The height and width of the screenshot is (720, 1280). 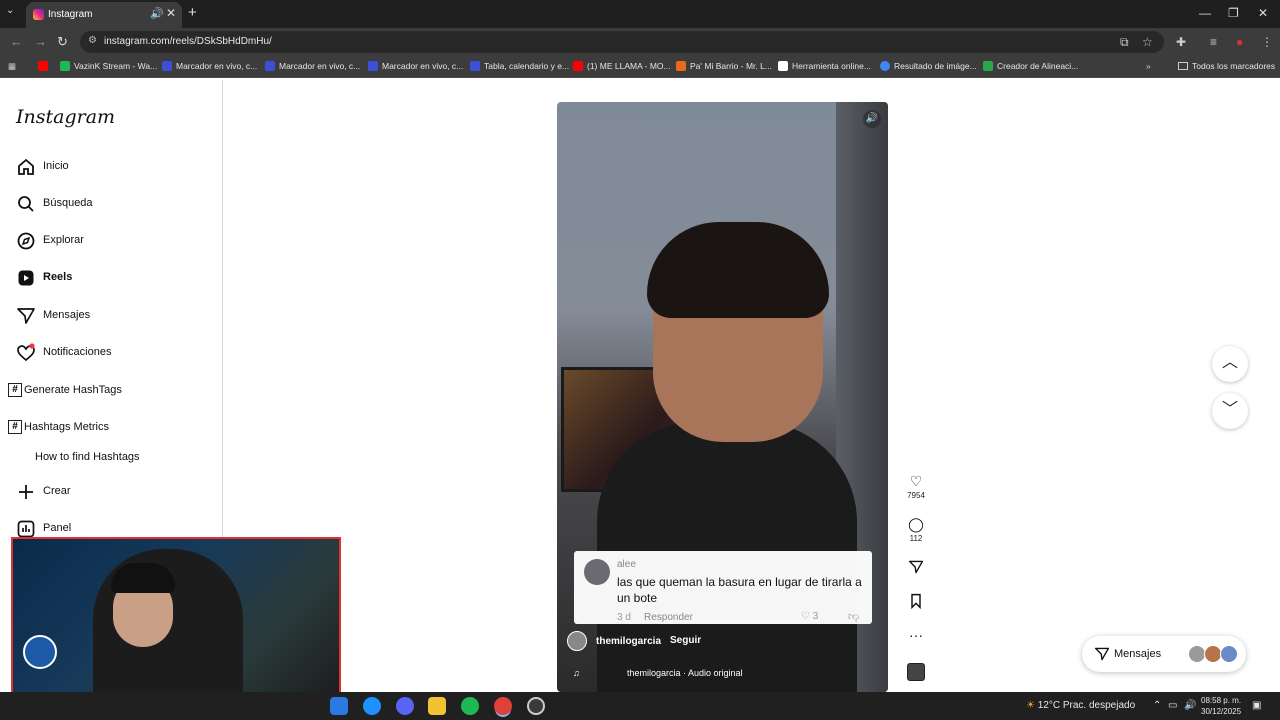 I want to click on instagram-favicon-icon, so click(x=38, y=14).